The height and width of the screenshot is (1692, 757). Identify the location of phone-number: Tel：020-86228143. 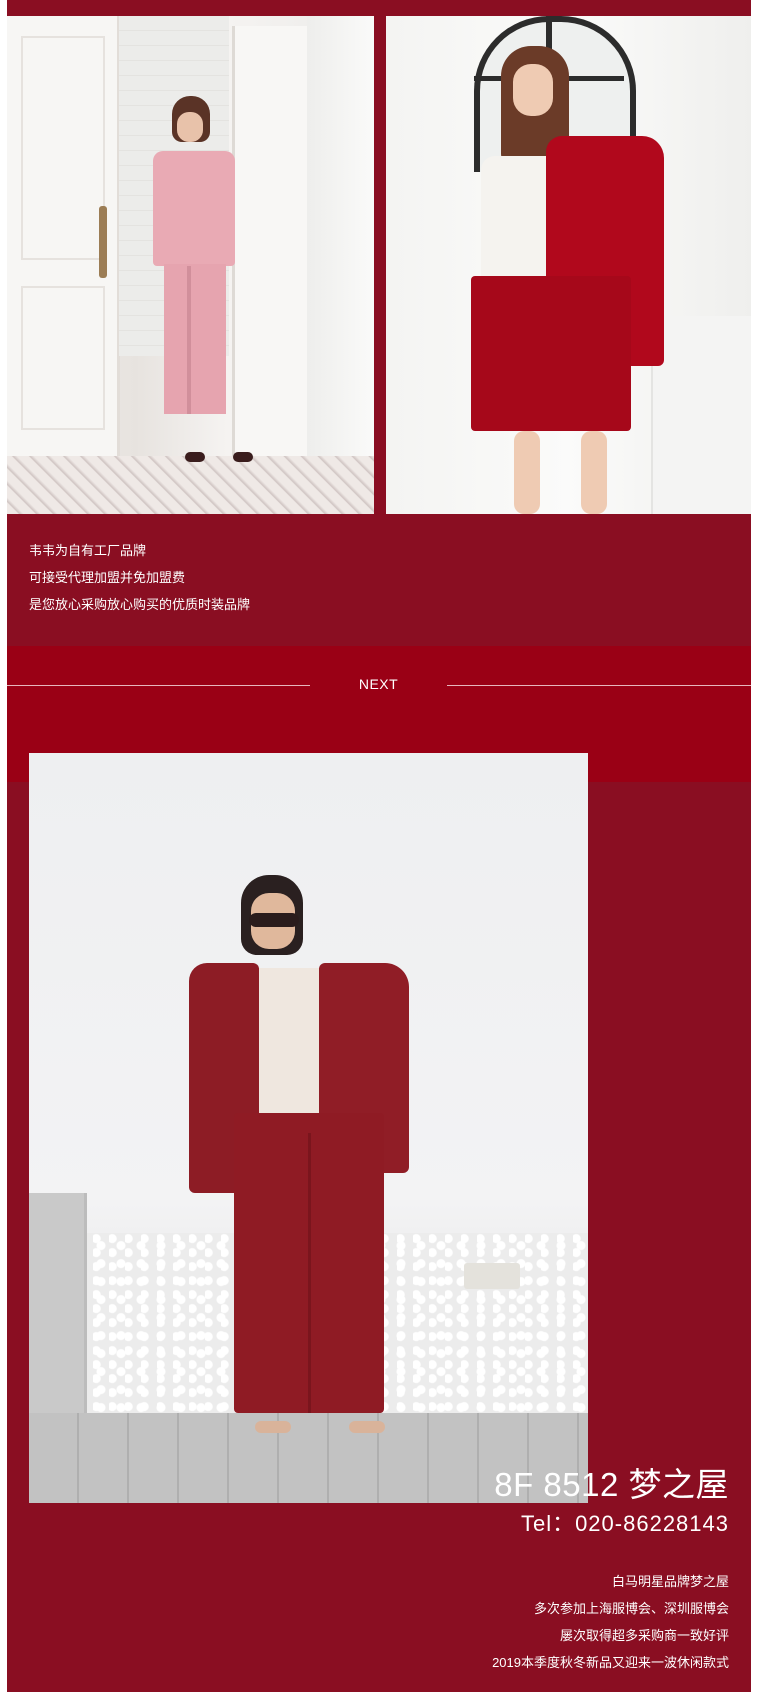
(625, 1522).